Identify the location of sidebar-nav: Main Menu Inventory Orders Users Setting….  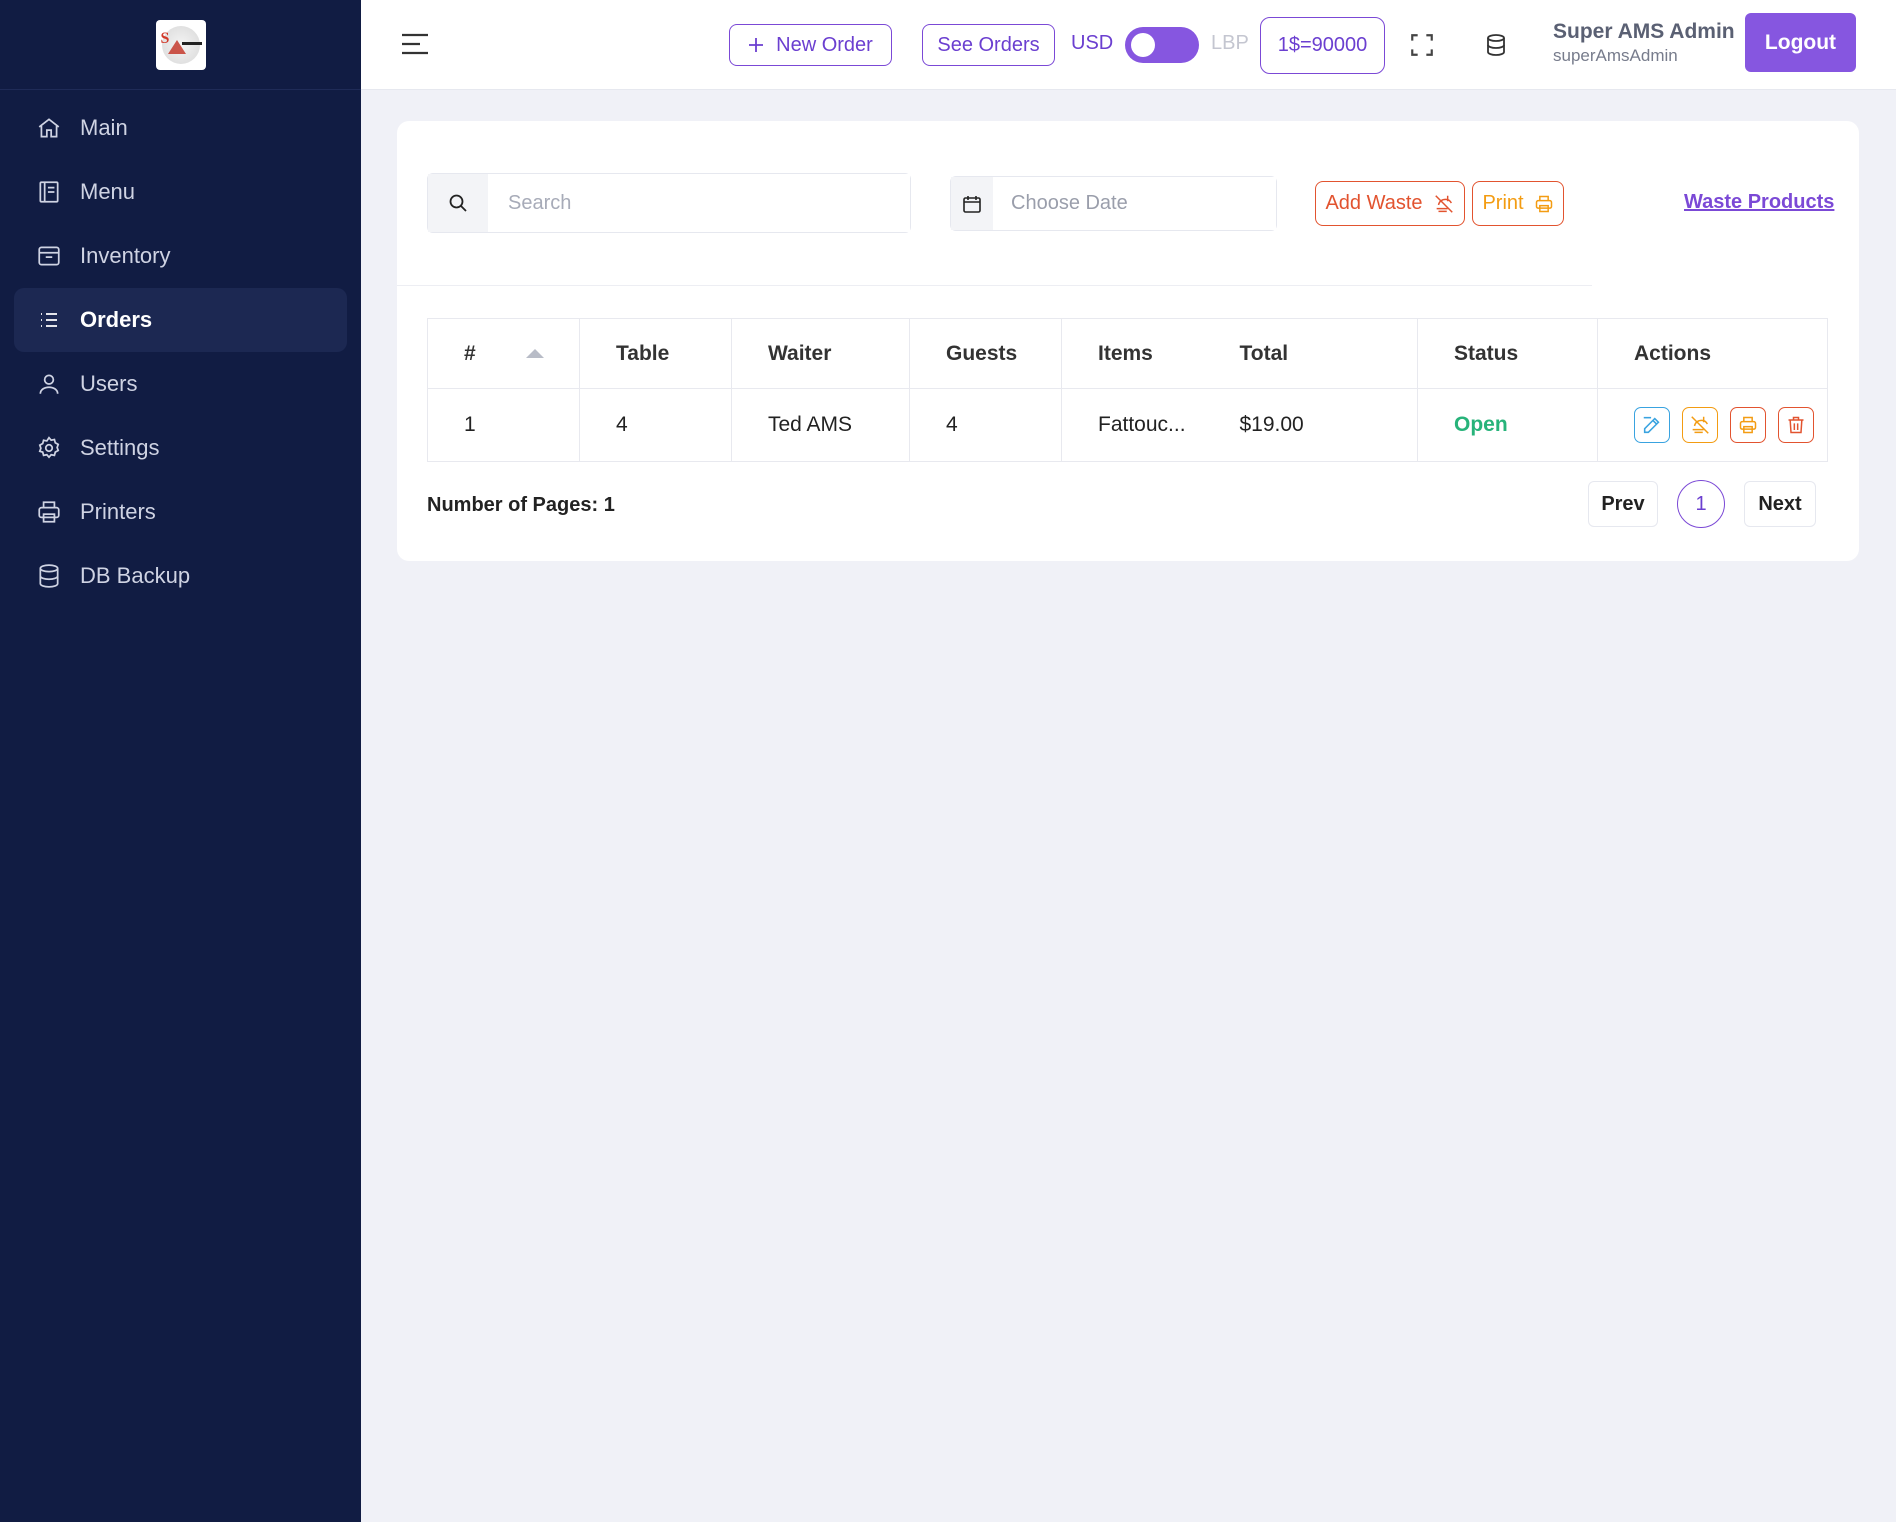
(180, 349).